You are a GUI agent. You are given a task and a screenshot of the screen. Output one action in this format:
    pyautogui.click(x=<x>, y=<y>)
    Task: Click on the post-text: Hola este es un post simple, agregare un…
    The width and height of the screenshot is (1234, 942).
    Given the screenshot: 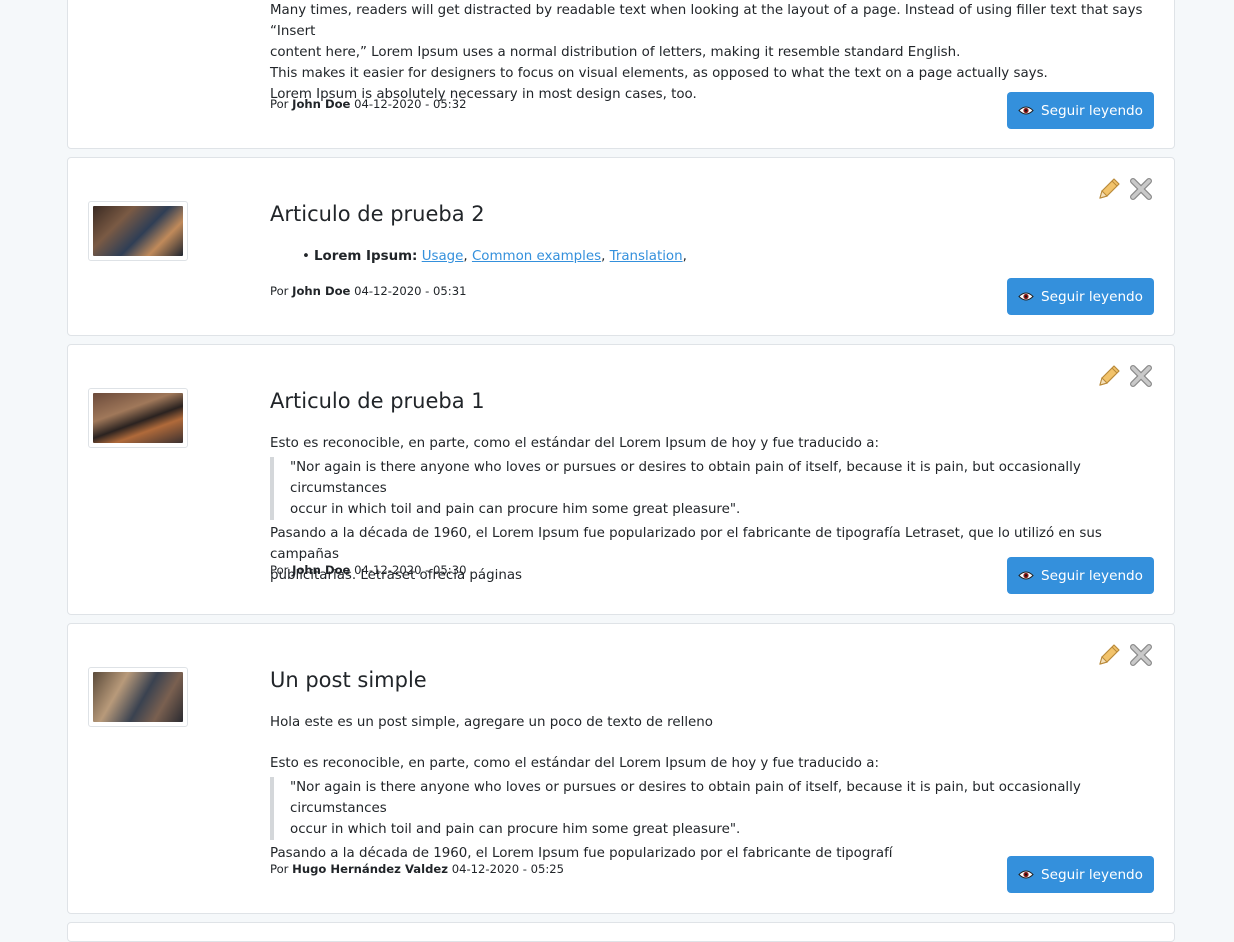 What is the action you would take?
    pyautogui.click(x=491, y=722)
    